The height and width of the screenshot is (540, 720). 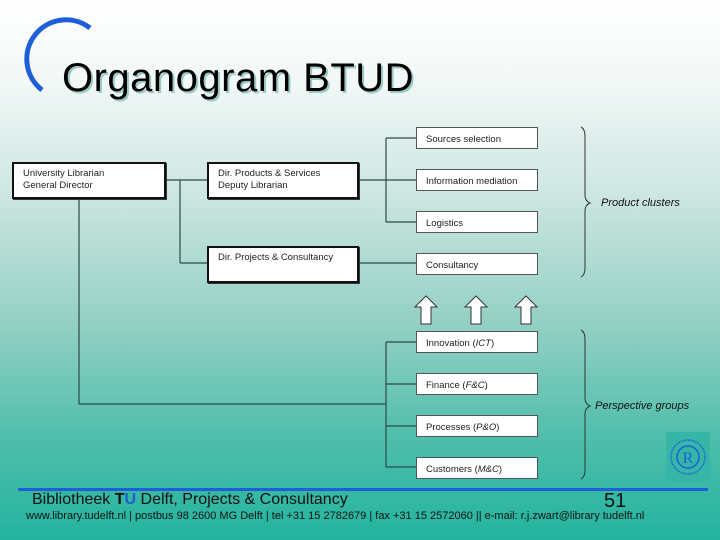 I want to click on cluster-box-logistics: Logistics, so click(x=477, y=222).